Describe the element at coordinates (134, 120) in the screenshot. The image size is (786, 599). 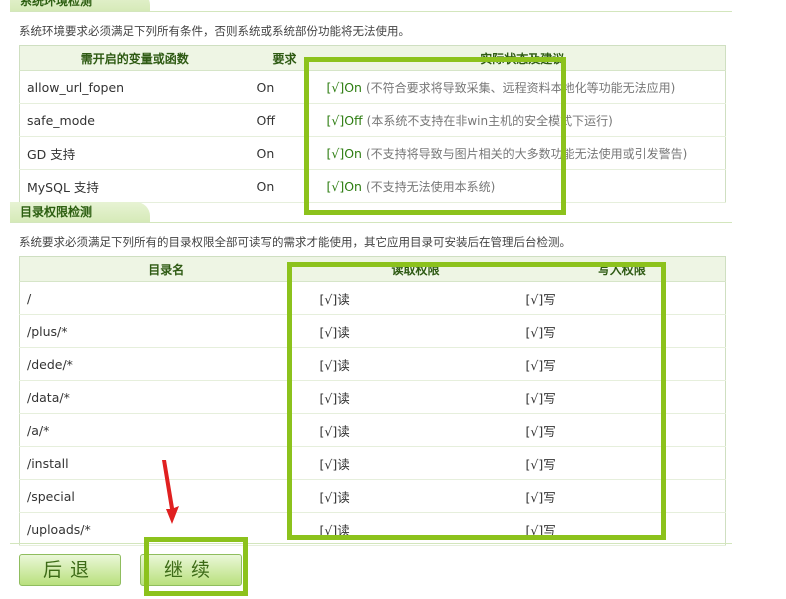
I see `env-name: safe_mode` at that location.